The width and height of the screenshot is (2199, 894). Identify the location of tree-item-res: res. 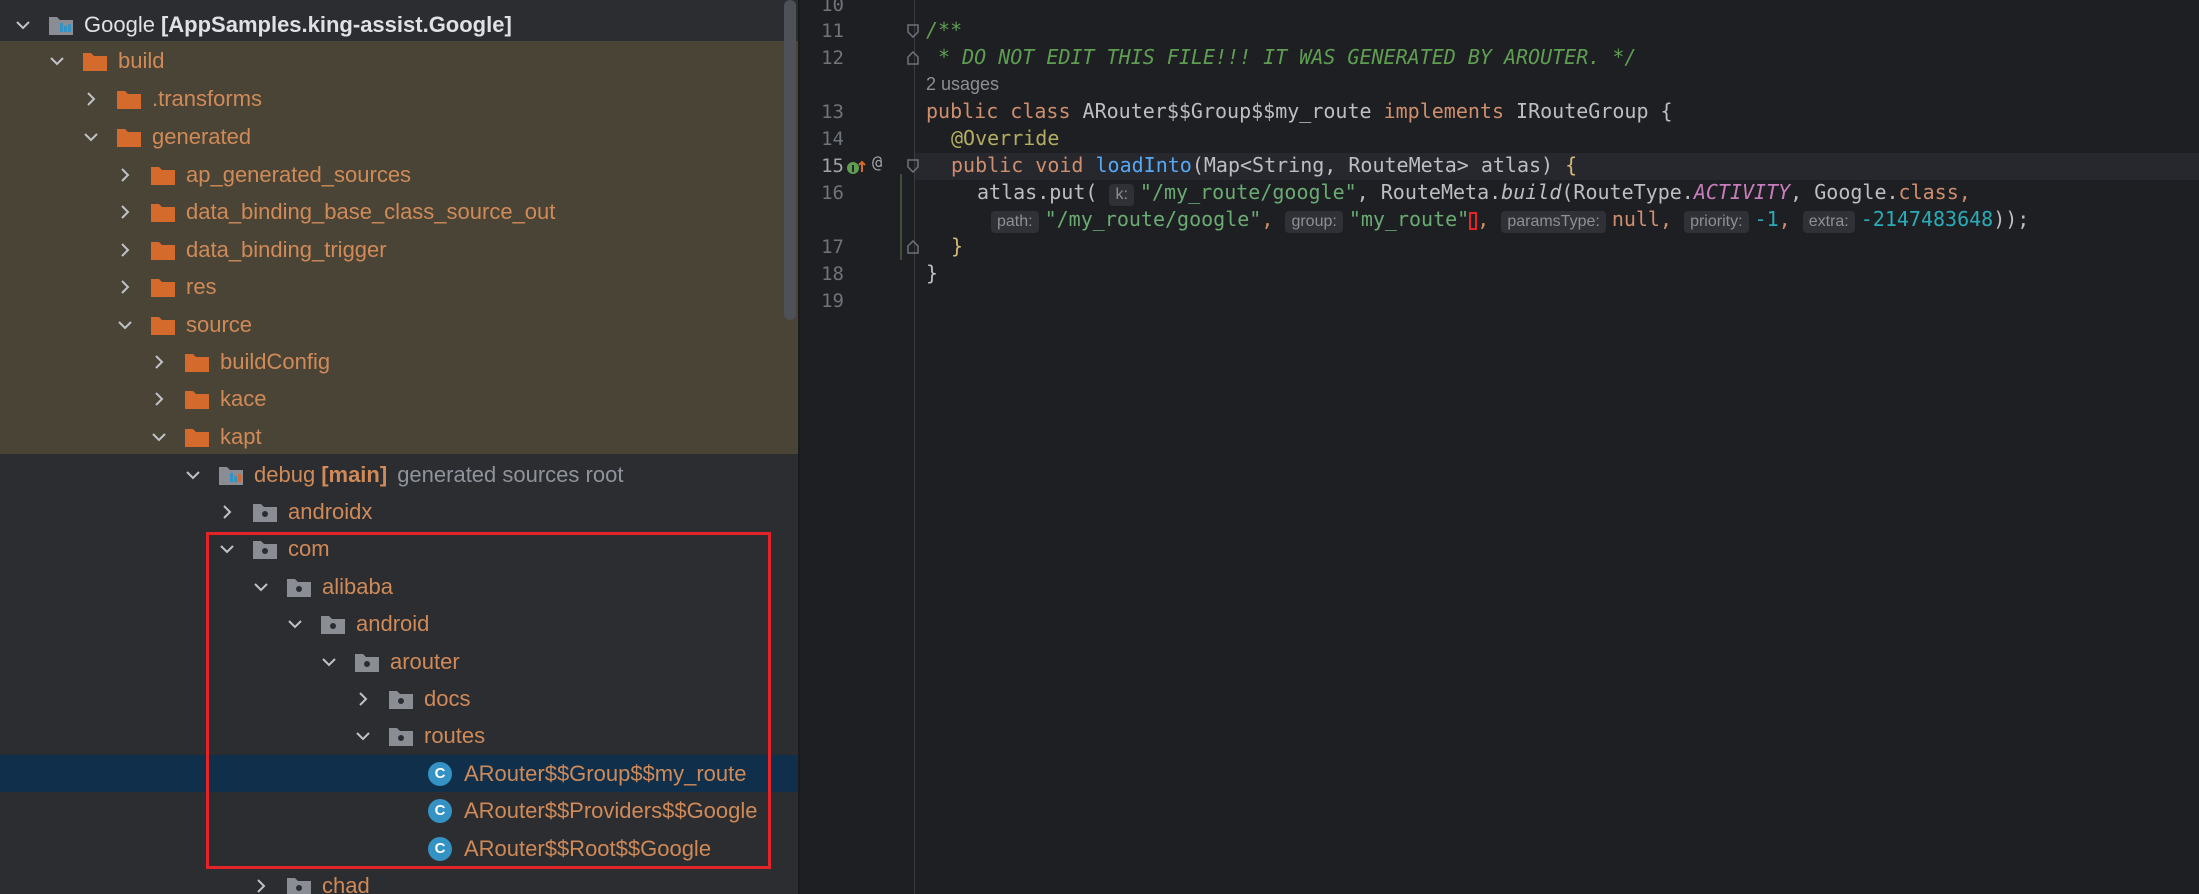
(399, 286).